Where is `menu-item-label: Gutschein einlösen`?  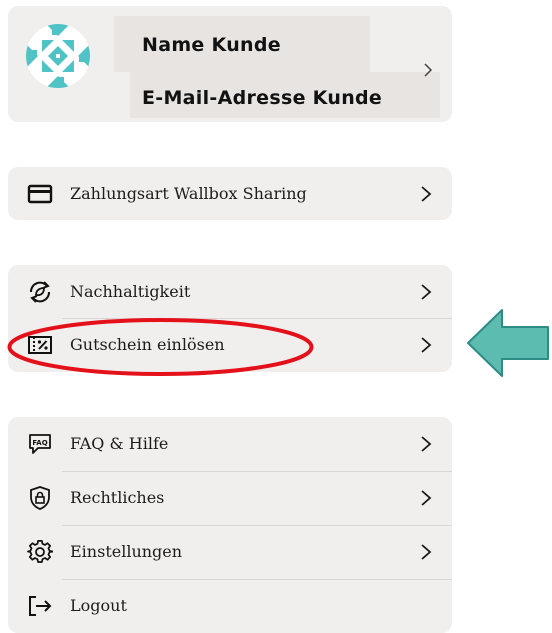
menu-item-label: Gutschein einlösen is located at coordinates (147, 344).